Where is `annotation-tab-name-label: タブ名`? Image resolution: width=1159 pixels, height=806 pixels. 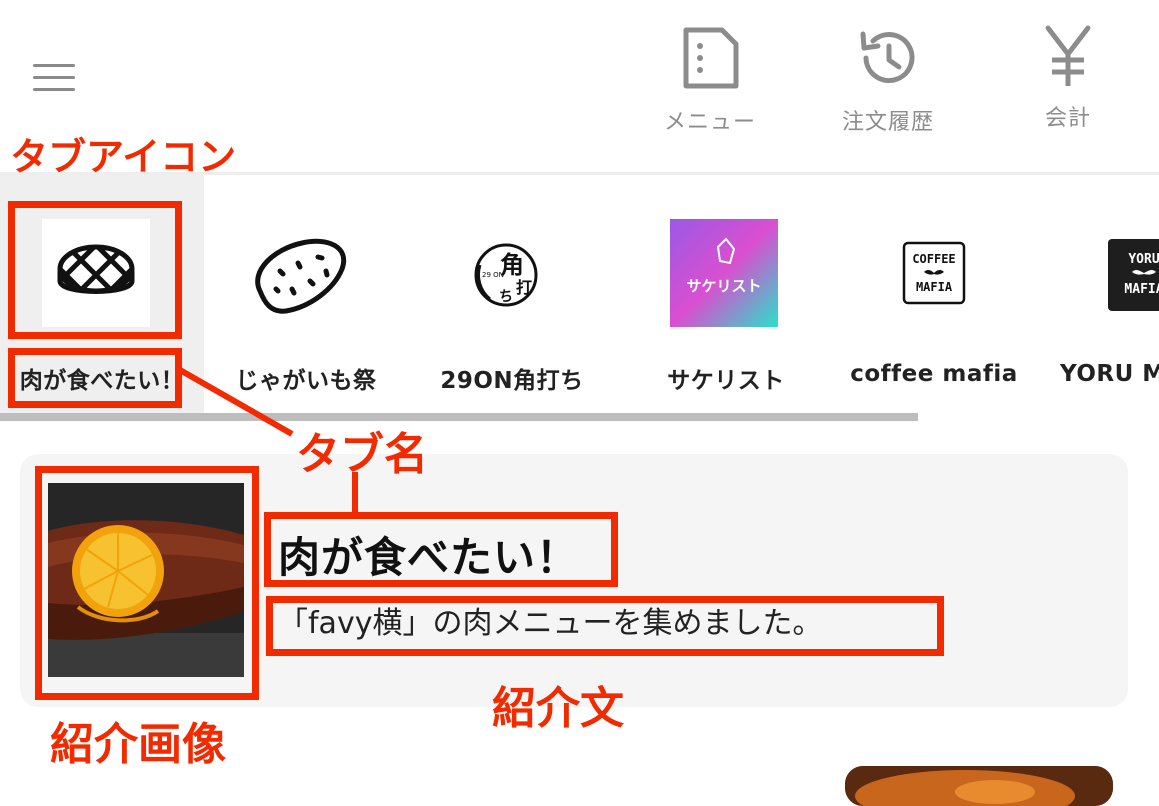 annotation-tab-name-label: タブ名 is located at coordinates (362, 454).